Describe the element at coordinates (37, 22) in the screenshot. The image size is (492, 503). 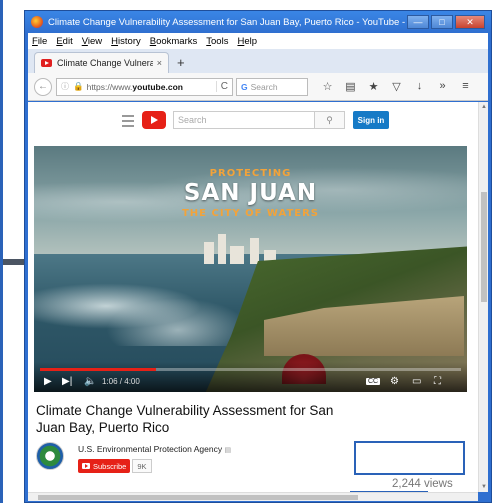
I see `firefox-icon` at that location.